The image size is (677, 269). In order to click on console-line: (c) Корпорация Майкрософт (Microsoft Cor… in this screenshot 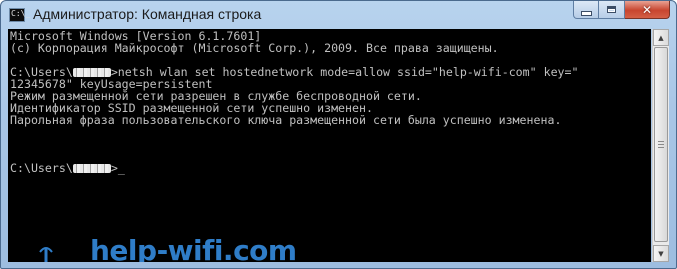, I will do `click(254, 48)`.